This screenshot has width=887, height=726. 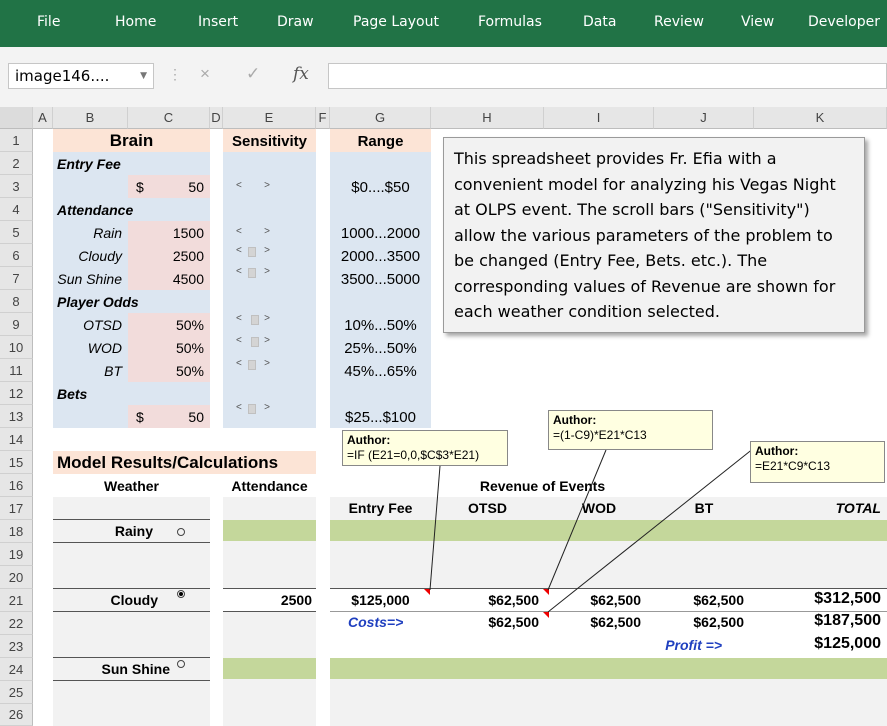 I want to click on tab-page-layout: Page Layout, so click(x=396, y=22).